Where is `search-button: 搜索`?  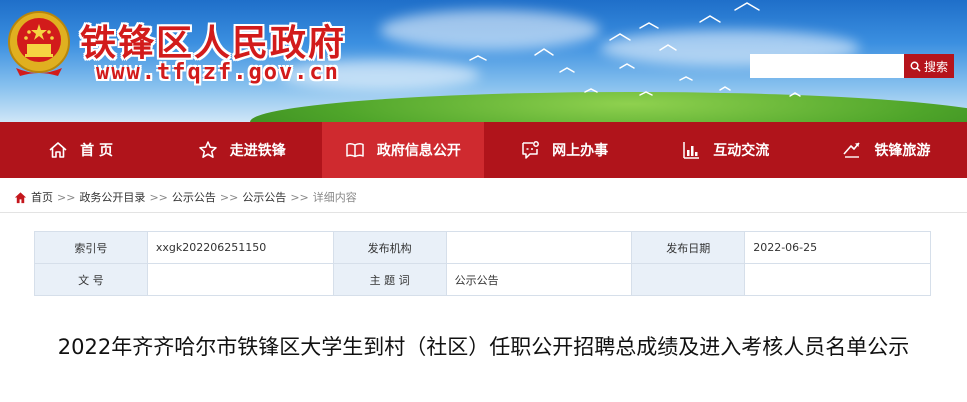
search-button: 搜索 is located at coordinates (929, 66).